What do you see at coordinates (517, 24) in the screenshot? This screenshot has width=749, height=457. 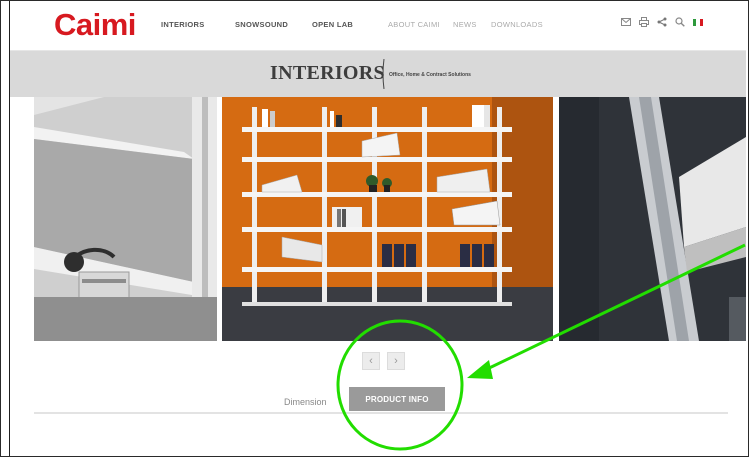 I see `nav-downloads: DOWNLOADS` at bounding box center [517, 24].